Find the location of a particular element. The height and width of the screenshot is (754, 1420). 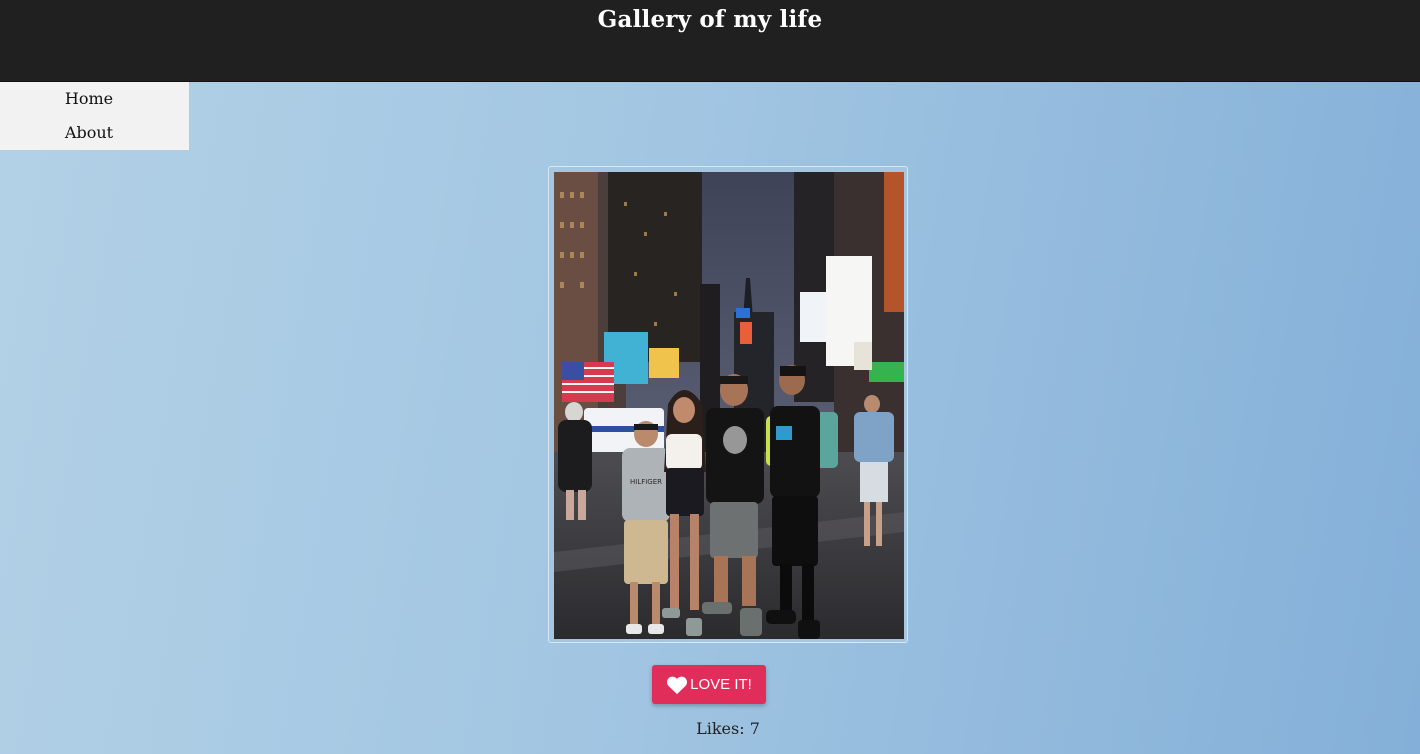

page-title: Gallery of my life is located at coordinates (710, 19).